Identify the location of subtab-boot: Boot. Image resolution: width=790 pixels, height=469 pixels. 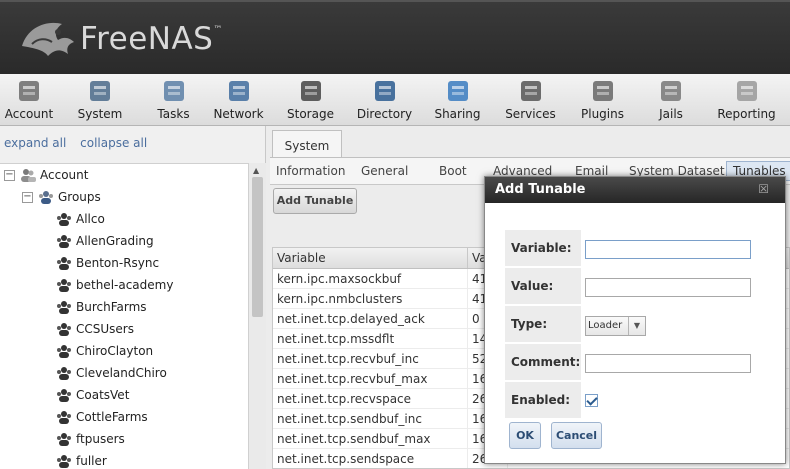
(453, 171).